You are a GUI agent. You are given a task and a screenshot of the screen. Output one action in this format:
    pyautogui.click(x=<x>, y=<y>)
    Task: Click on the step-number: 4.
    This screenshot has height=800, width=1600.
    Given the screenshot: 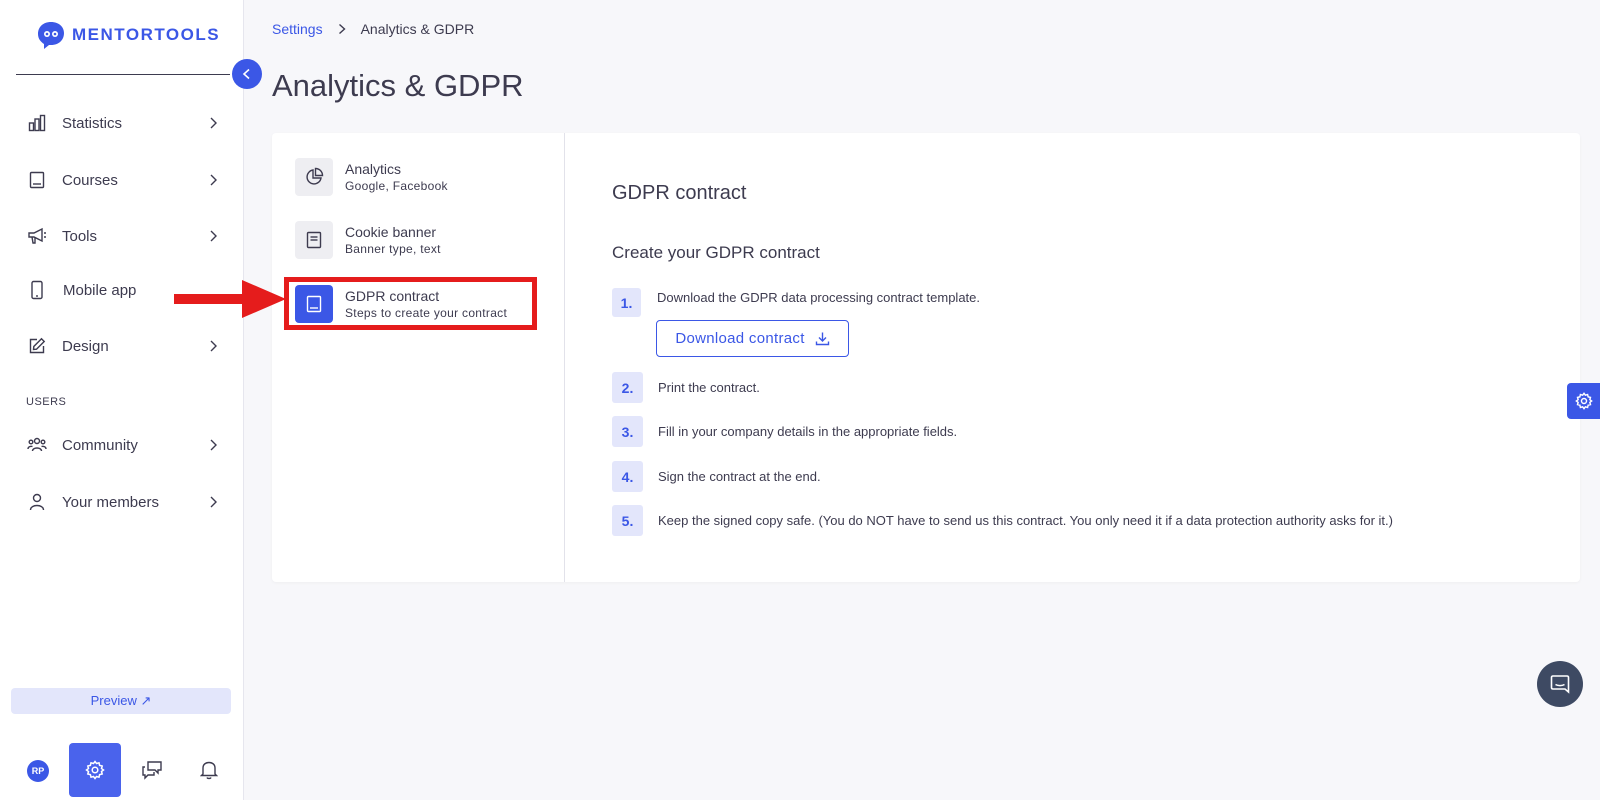 What is the action you would take?
    pyautogui.click(x=627, y=476)
    